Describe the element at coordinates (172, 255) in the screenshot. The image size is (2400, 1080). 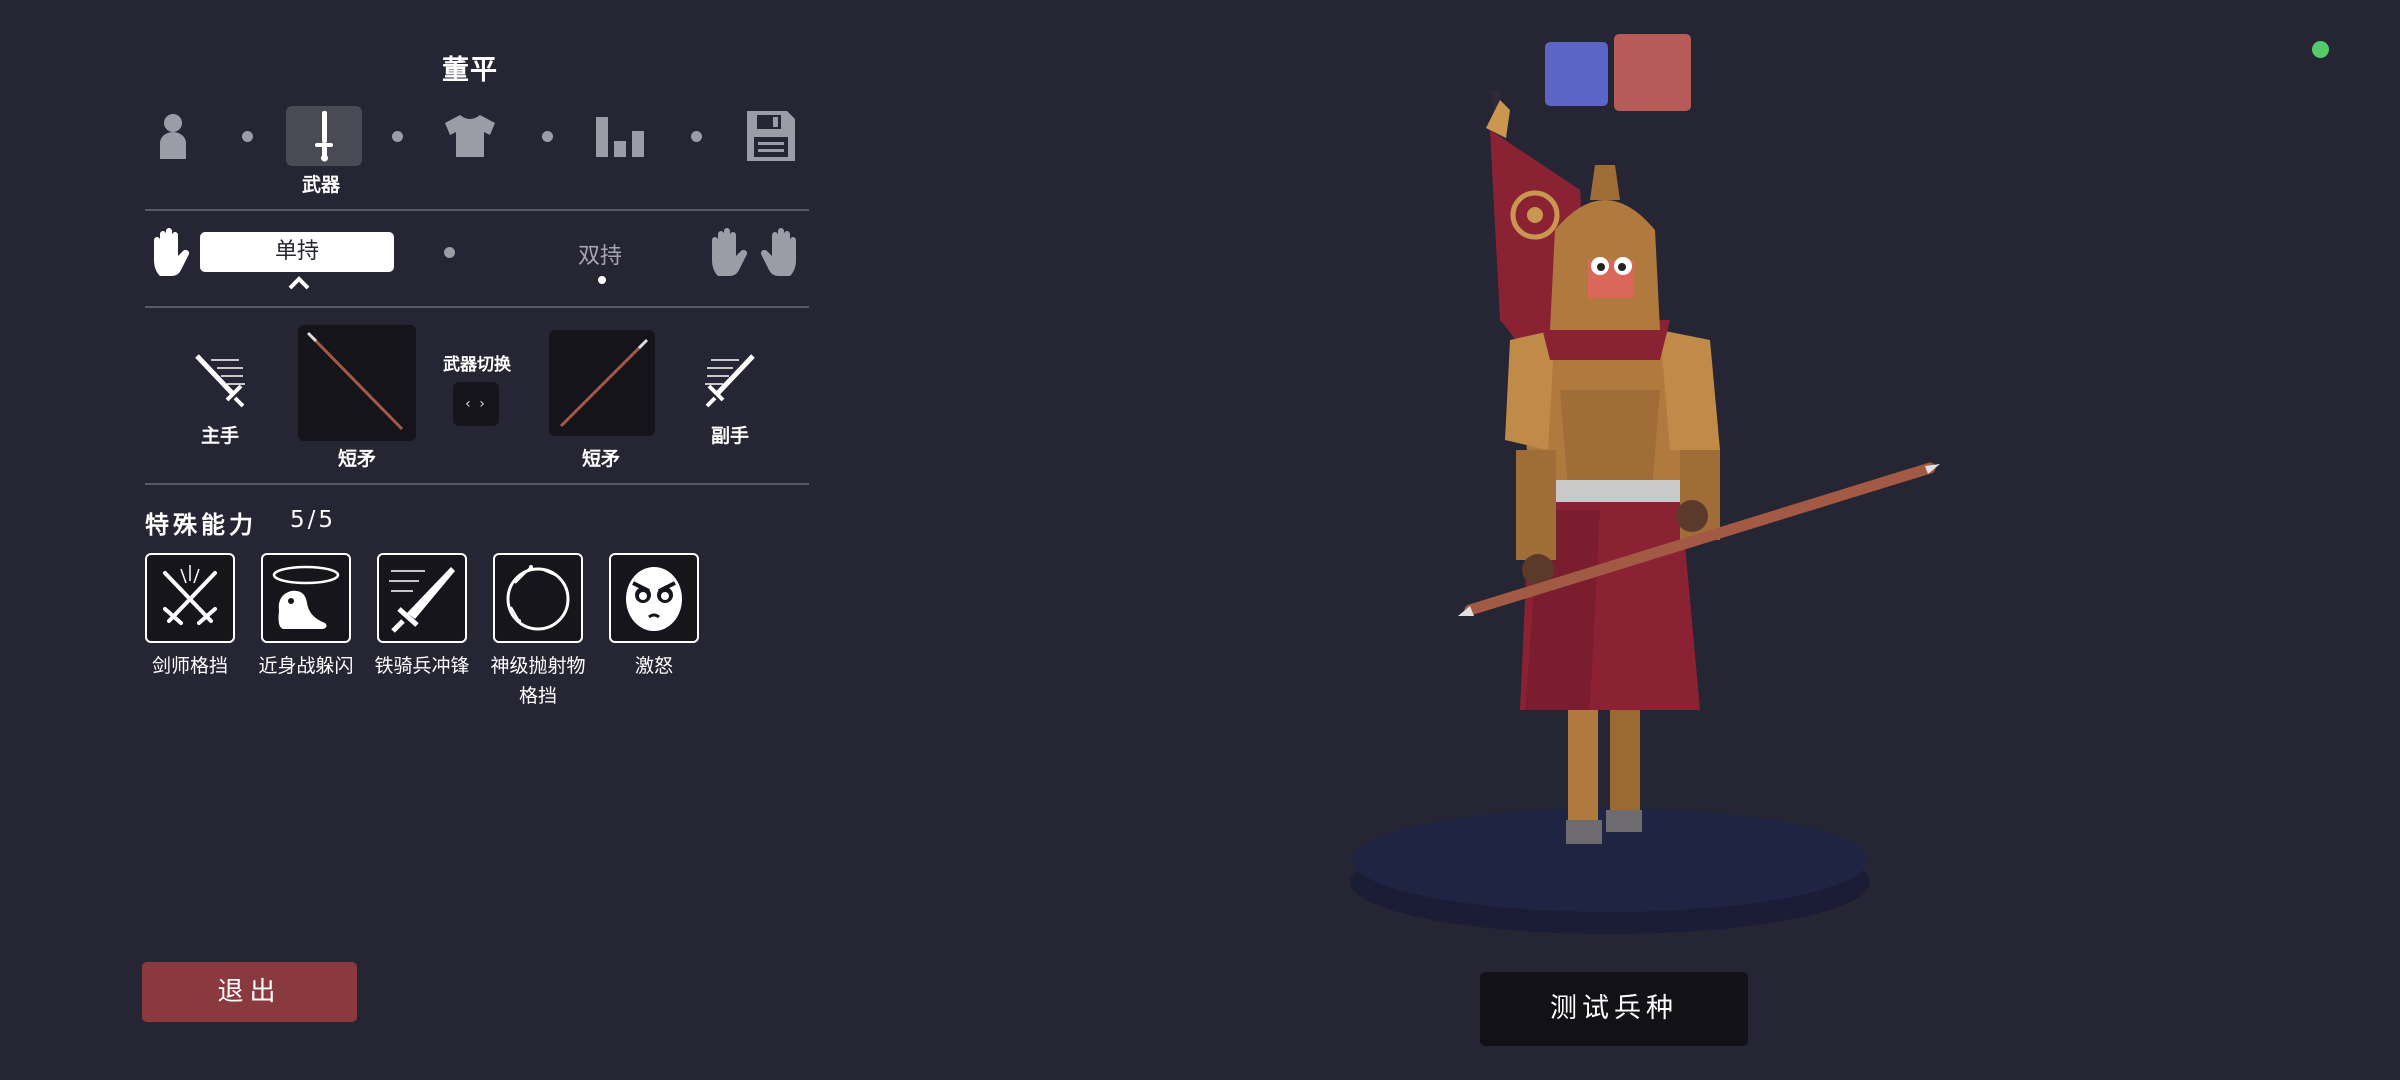
I see `single-hand-icon` at that location.